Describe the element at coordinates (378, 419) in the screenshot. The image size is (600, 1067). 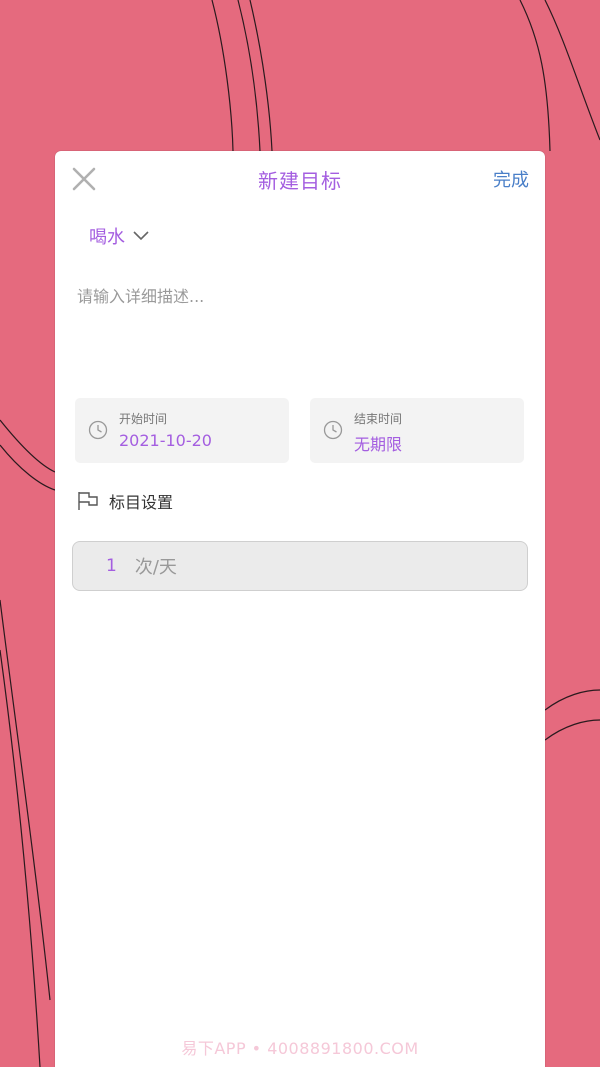
I see `end-time-caption: 结束时间` at that location.